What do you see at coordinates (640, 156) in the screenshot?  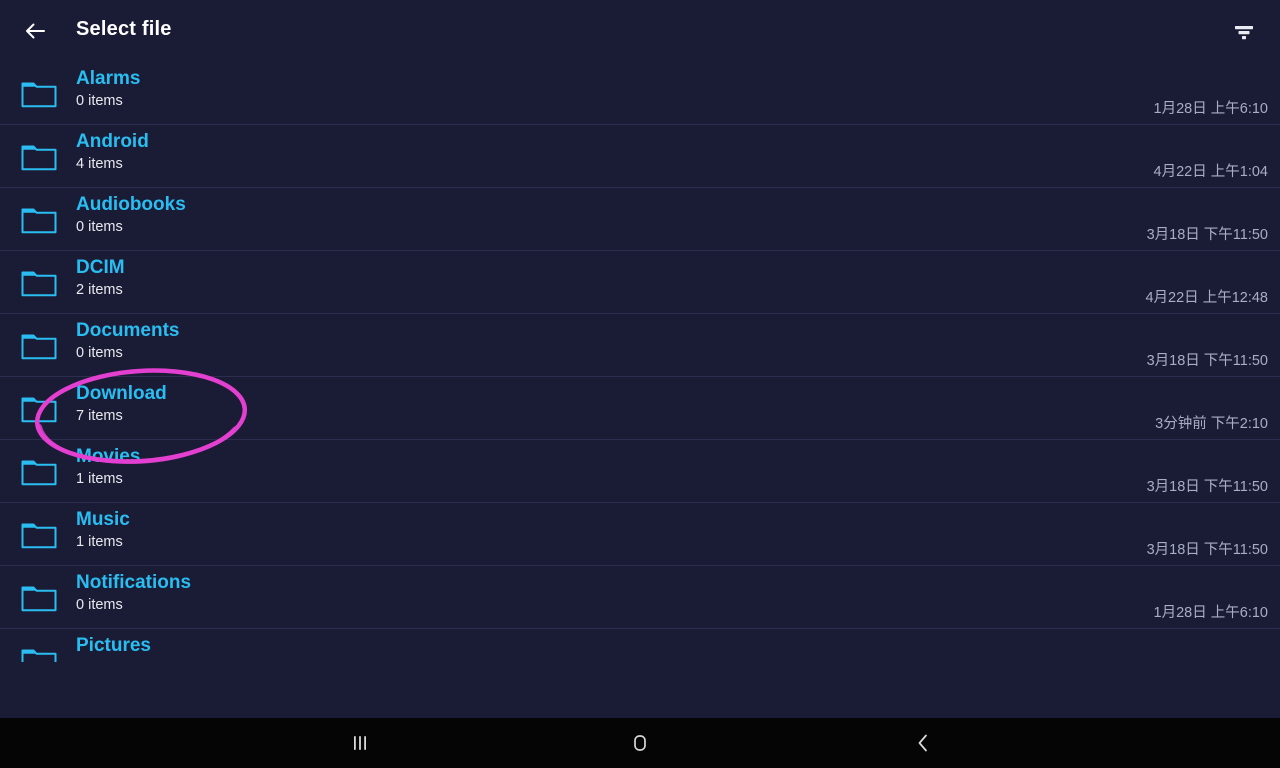 I see `file-row: Android 4 items 4月22日 上午1:04` at bounding box center [640, 156].